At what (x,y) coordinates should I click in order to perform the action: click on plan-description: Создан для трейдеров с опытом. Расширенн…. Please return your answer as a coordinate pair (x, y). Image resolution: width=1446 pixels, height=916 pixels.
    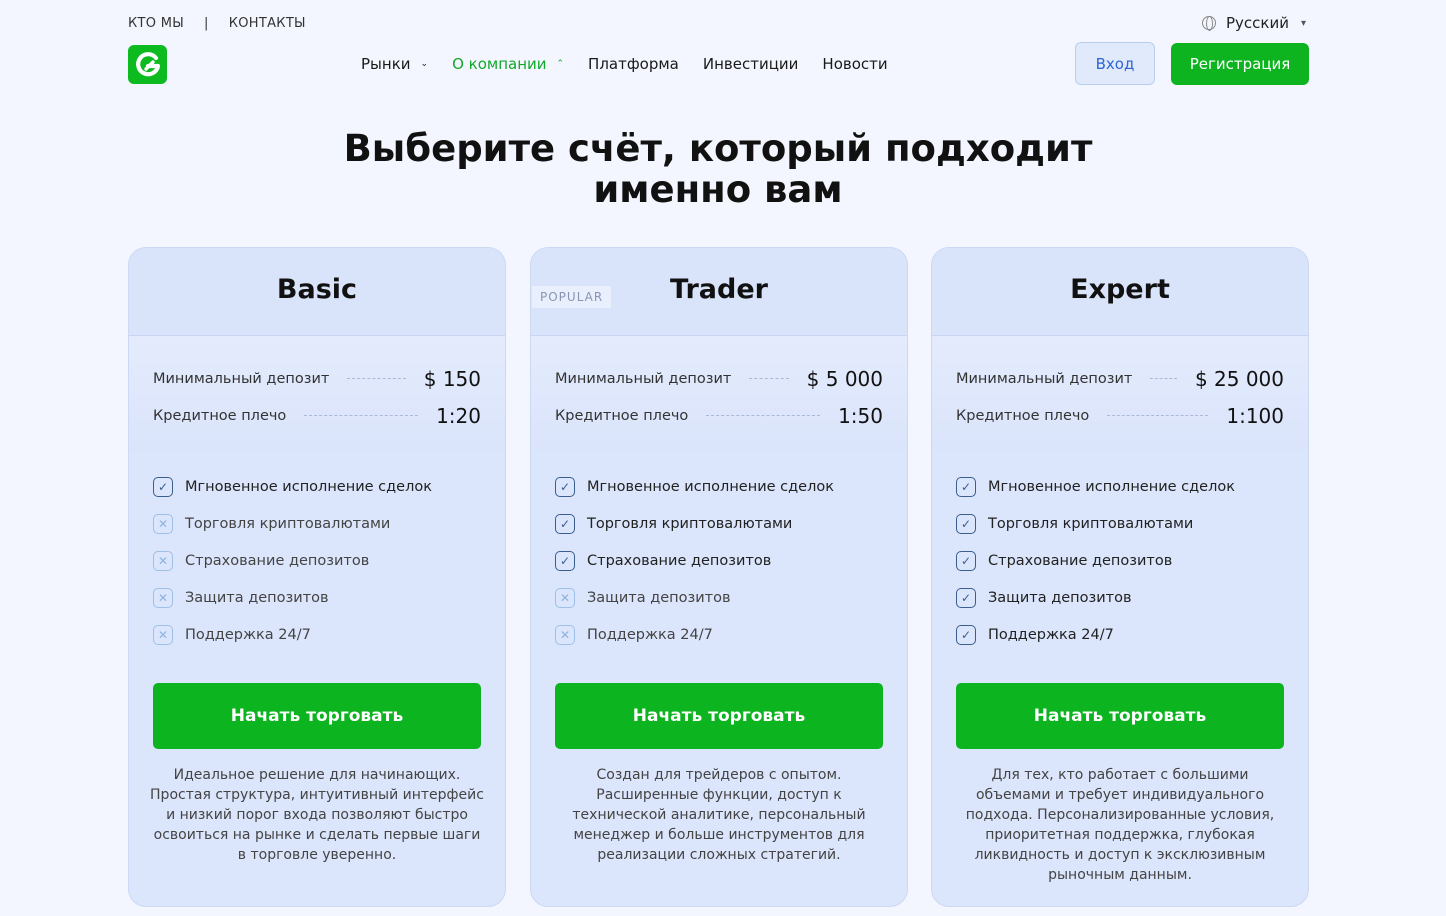
    Looking at the image, I should click on (719, 815).